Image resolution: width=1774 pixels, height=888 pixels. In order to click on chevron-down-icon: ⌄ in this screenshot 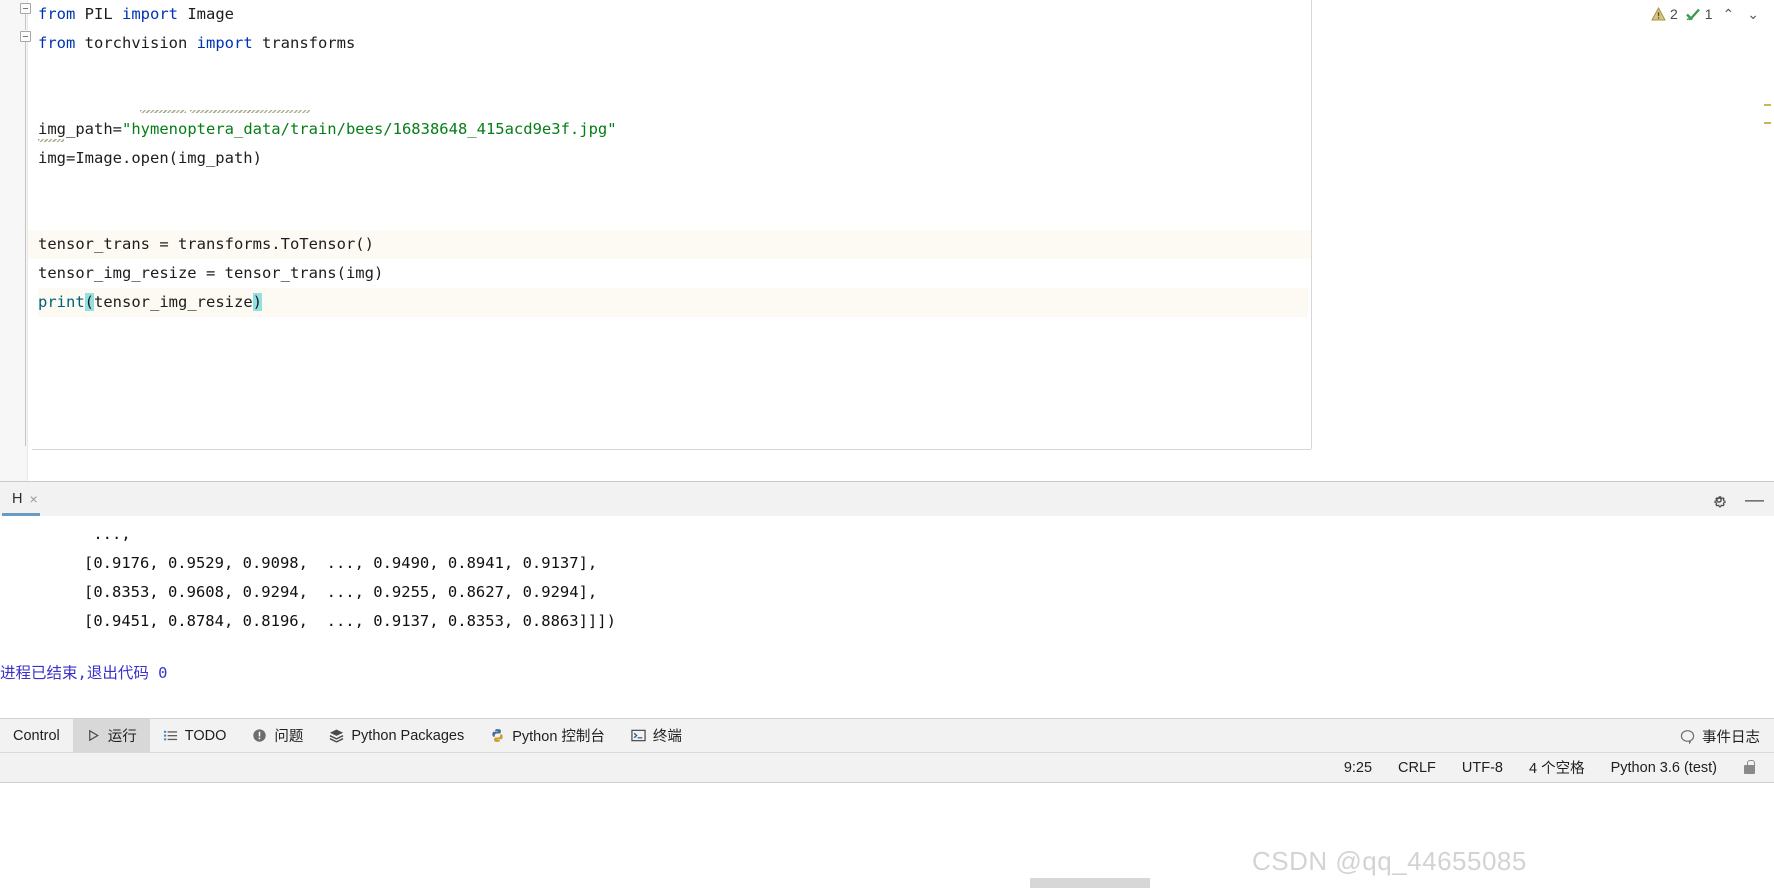, I will do `click(1753, 14)`.